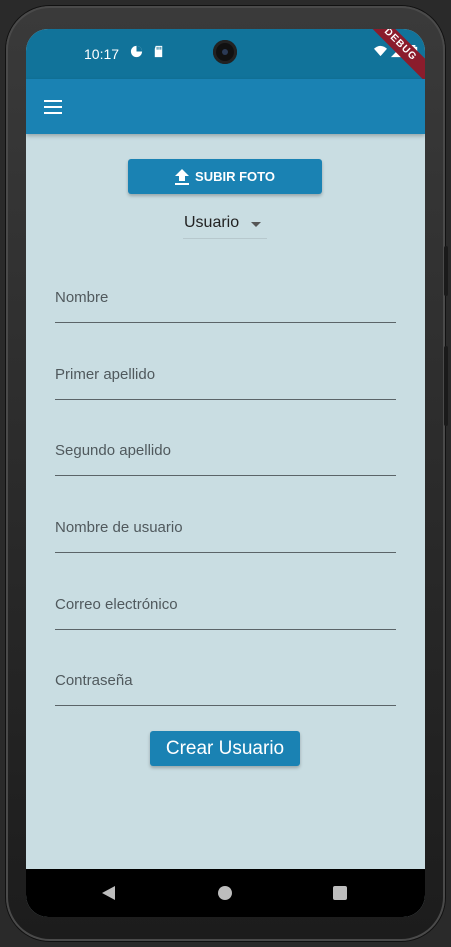  I want to click on sd-card-icon, so click(158, 51).